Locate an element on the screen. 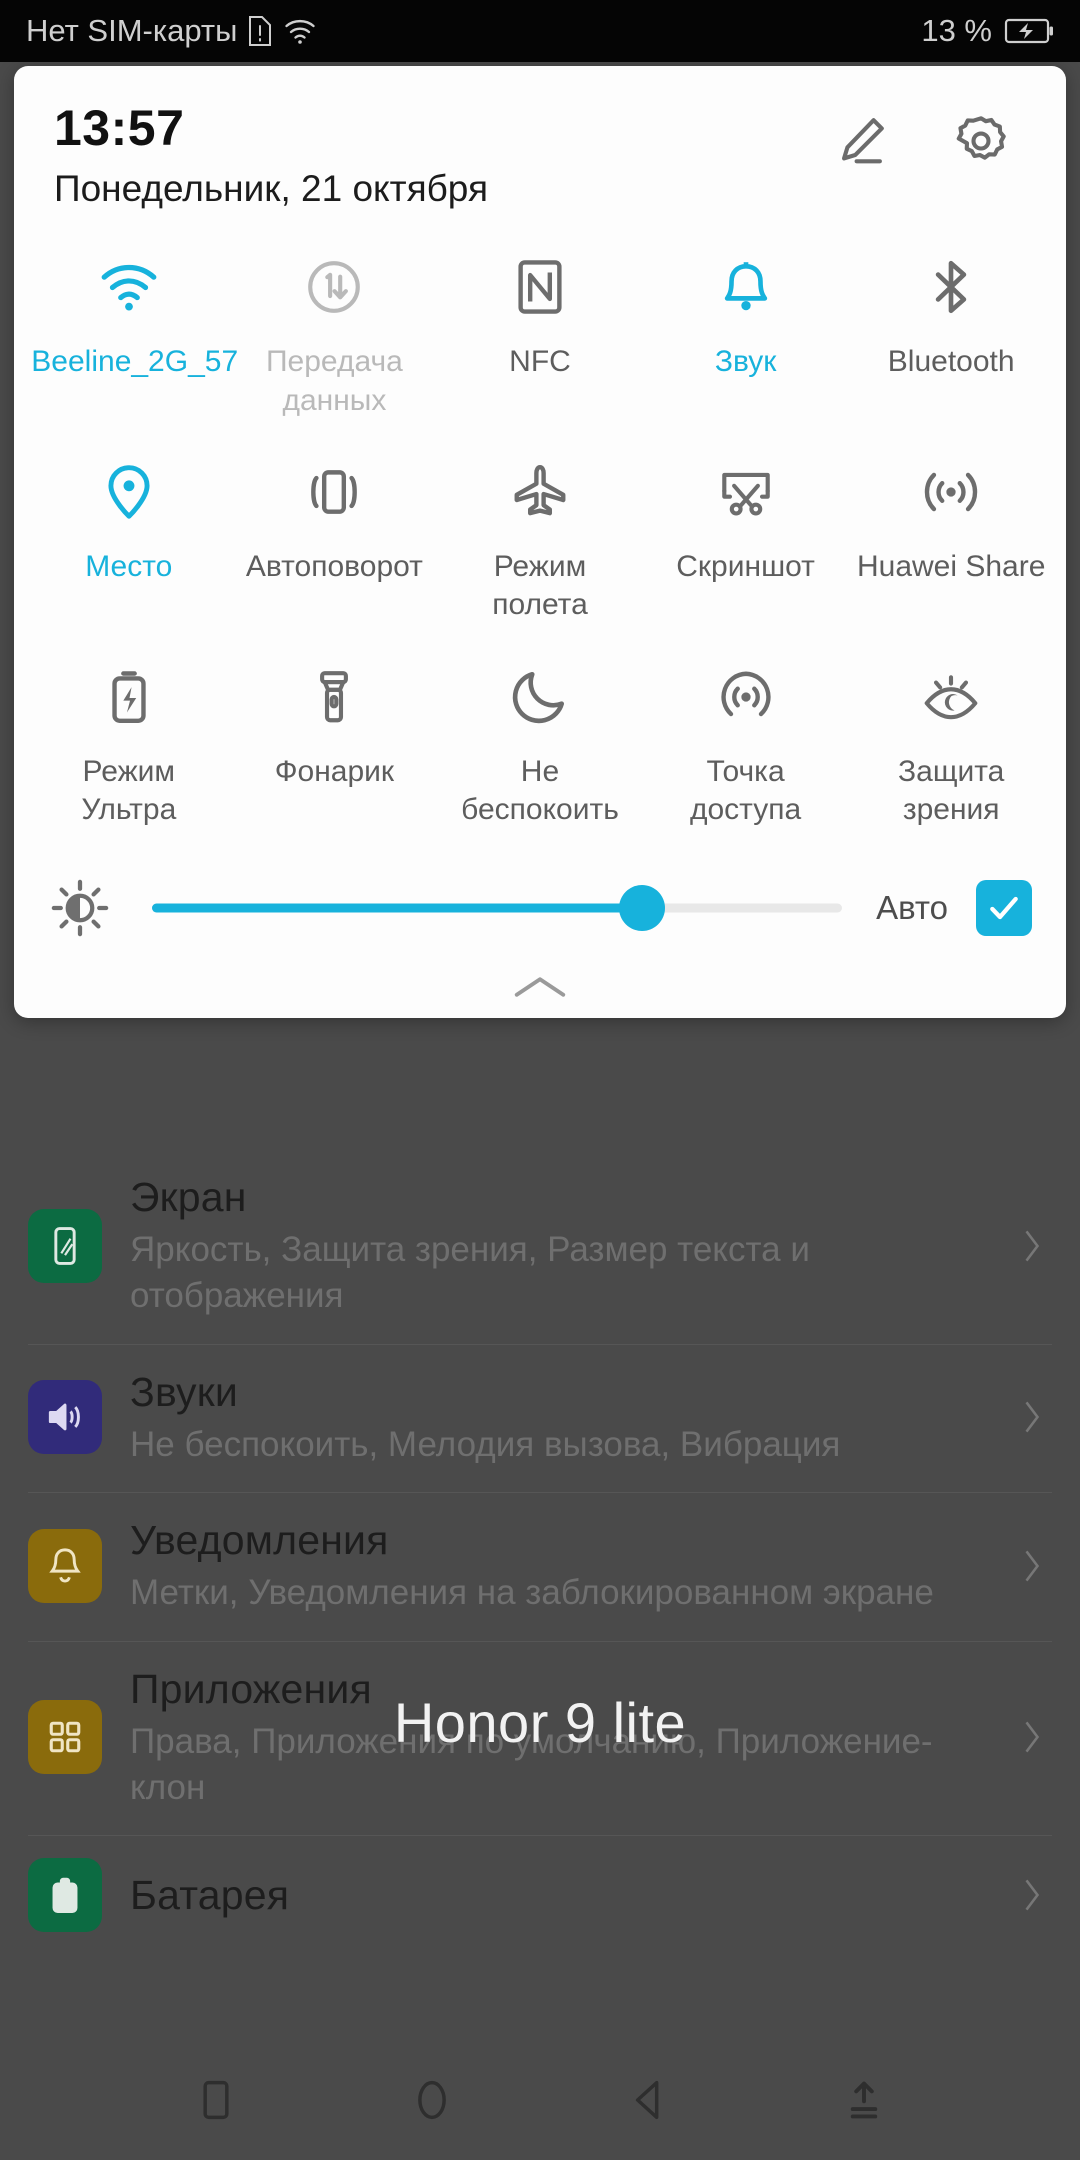  quick-settings-header: 13:57 Понедельник, 21 октября is located at coordinates (540, 137).